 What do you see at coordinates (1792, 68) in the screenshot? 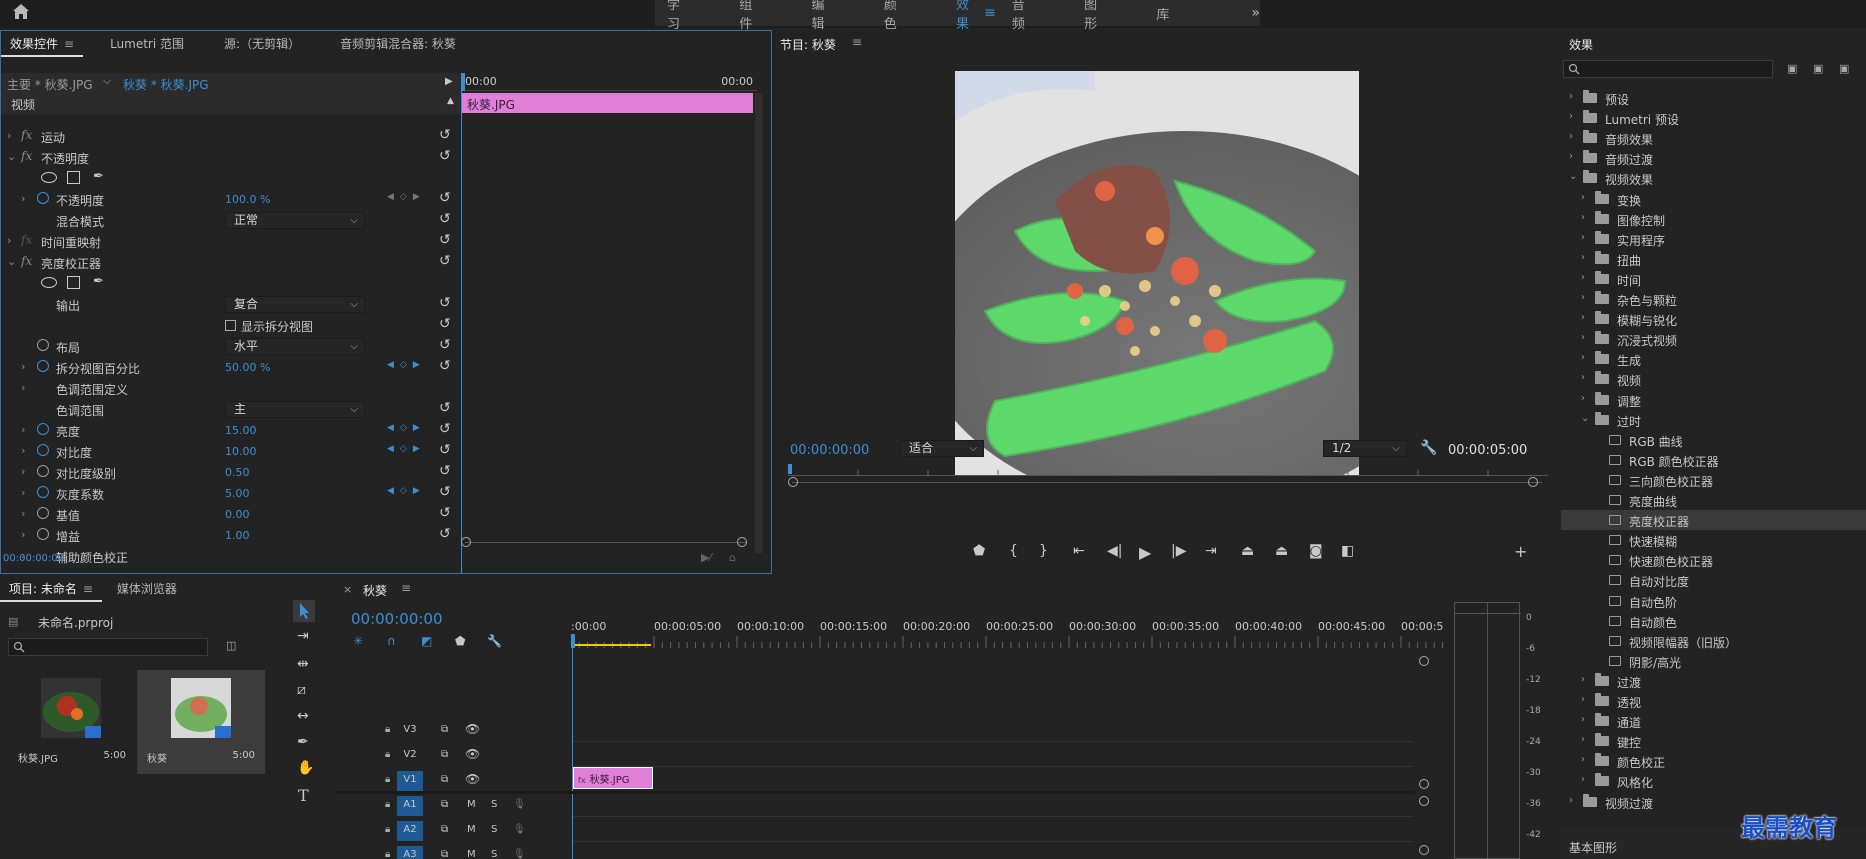
I see `accelerated-effects-icon: ▣` at bounding box center [1792, 68].